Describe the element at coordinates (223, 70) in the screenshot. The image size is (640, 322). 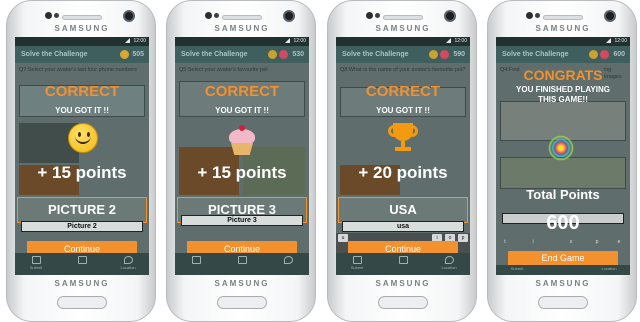
I see `question-text: Q5:Select your avatar's favourite pet` at that location.